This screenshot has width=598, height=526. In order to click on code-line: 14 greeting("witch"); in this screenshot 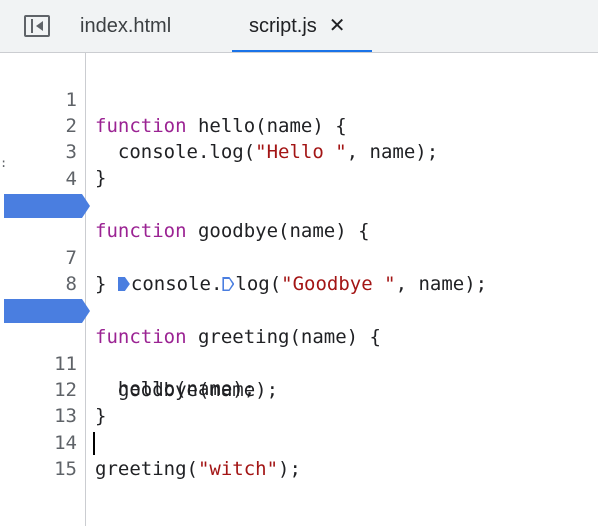, I will do `click(299, 442)`.